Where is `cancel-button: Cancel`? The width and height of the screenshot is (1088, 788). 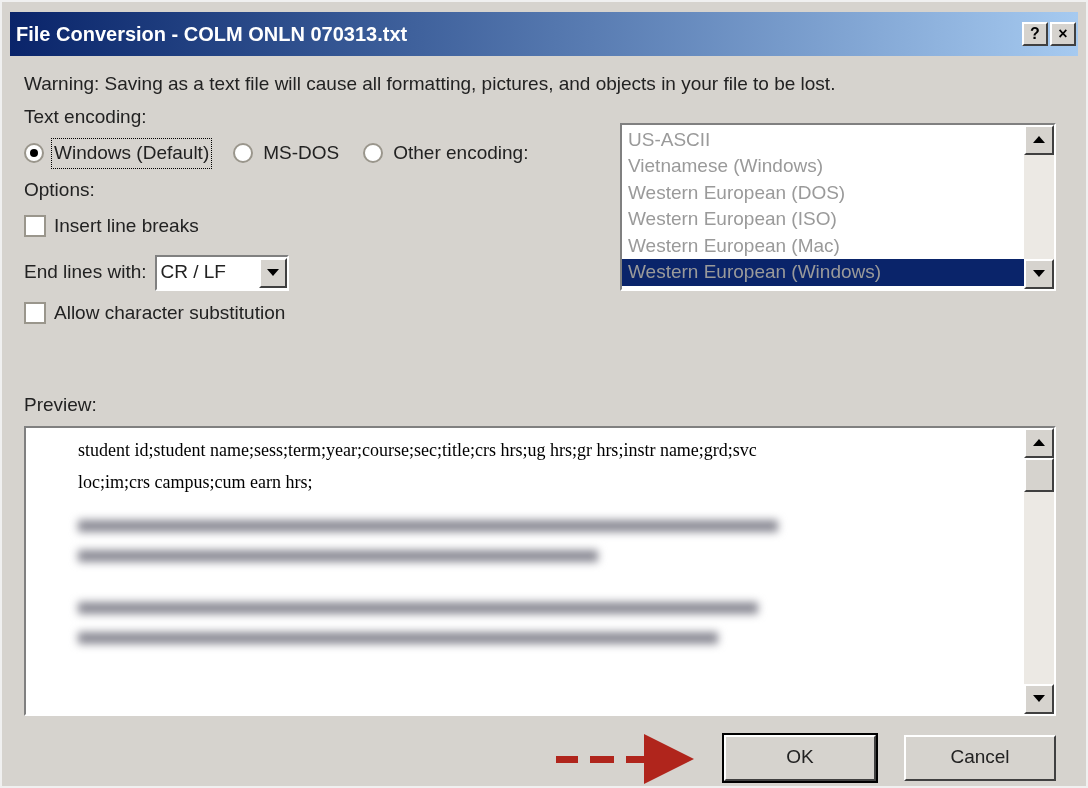
cancel-button: Cancel is located at coordinates (980, 757).